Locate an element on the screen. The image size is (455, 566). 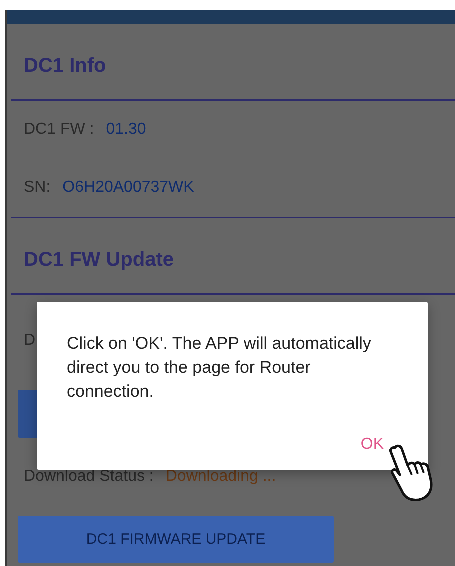
field-value: 01.30 is located at coordinates (126, 129).